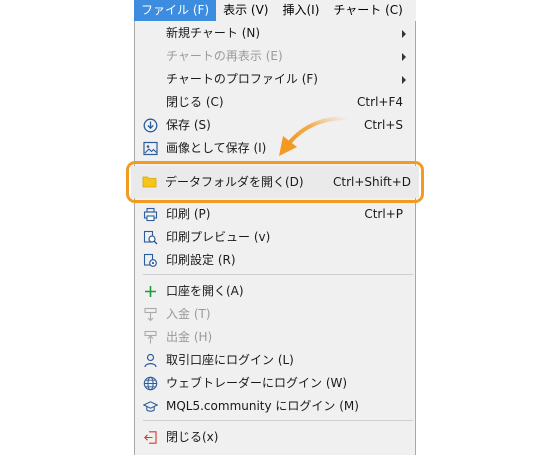 The height and width of the screenshot is (455, 550). I want to click on menu-item-label: 保存 (S), so click(188, 125).